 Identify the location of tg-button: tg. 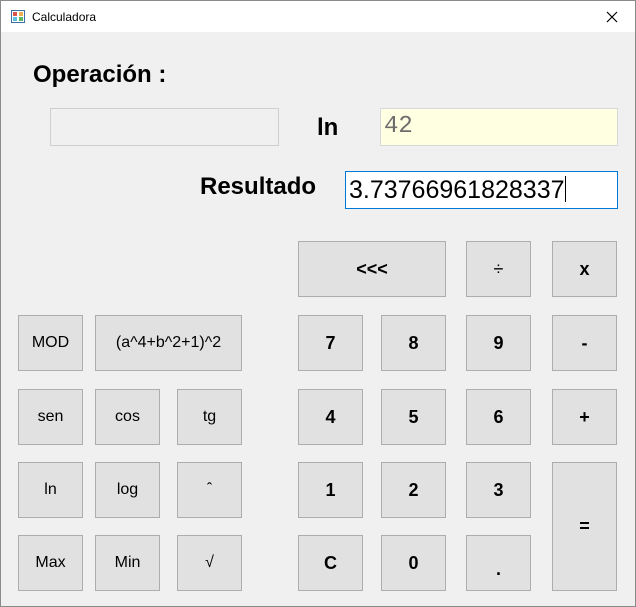
(209, 417).